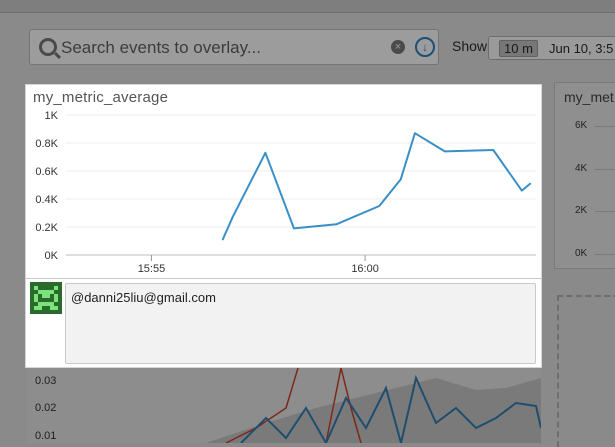  What do you see at coordinates (300, 323) in the screenshot?
I see `comment-box: @danni25liu@gmail.com` at bounding box center [300, 323].